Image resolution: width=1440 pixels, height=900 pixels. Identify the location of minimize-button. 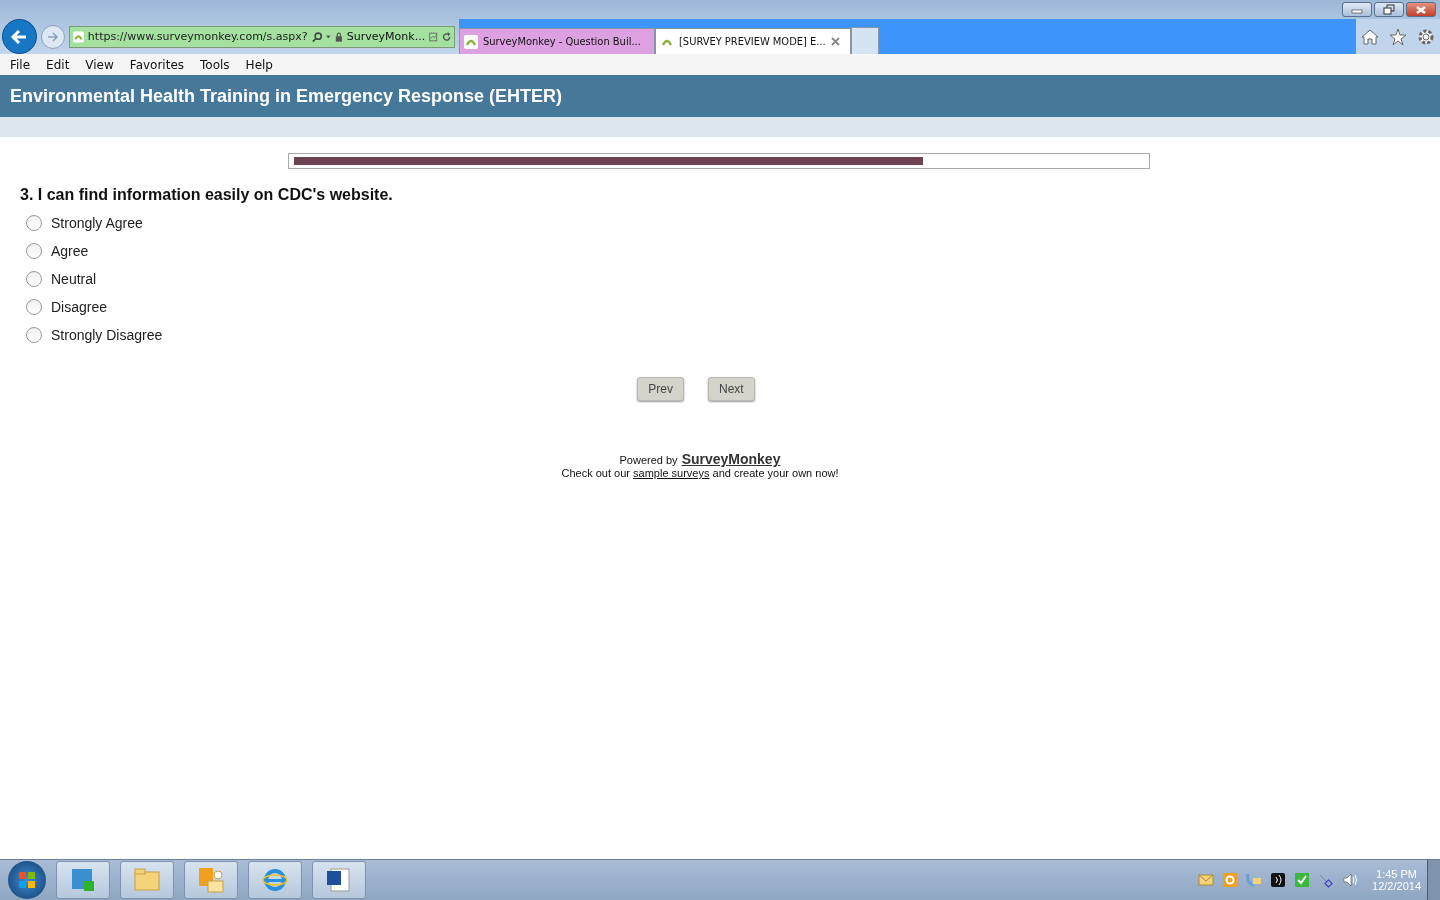
(1357, 9).